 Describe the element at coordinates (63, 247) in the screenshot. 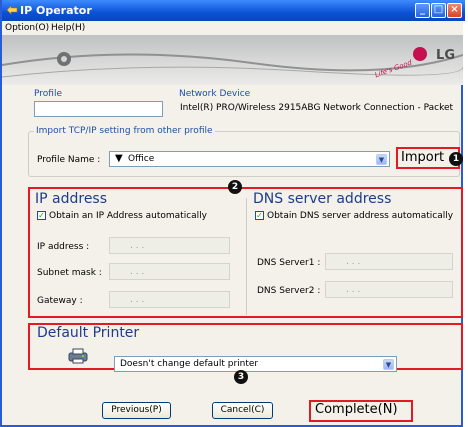

I see `ip-field-label: IP address :` at that location.